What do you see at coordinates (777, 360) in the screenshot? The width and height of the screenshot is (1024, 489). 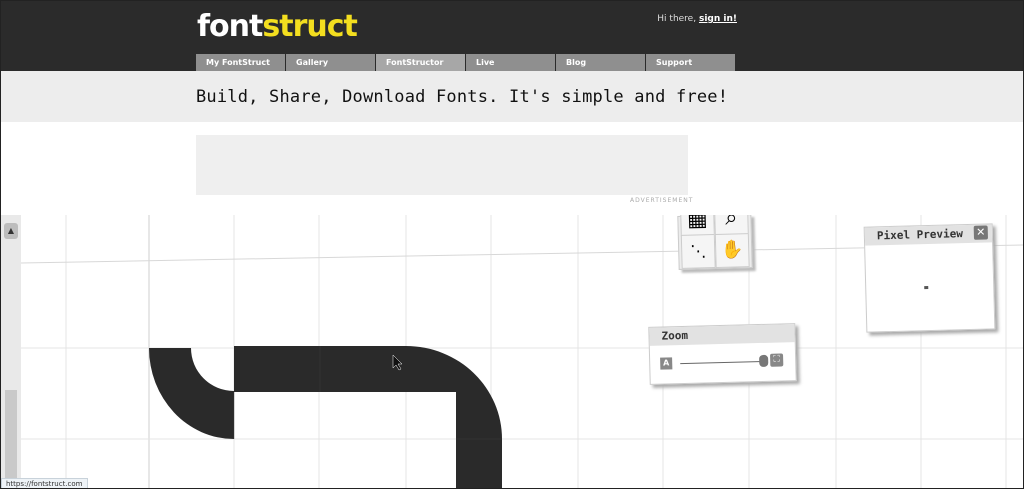 I see `zoom-fit-icon: ⛶` at bounding box center [777, 360].